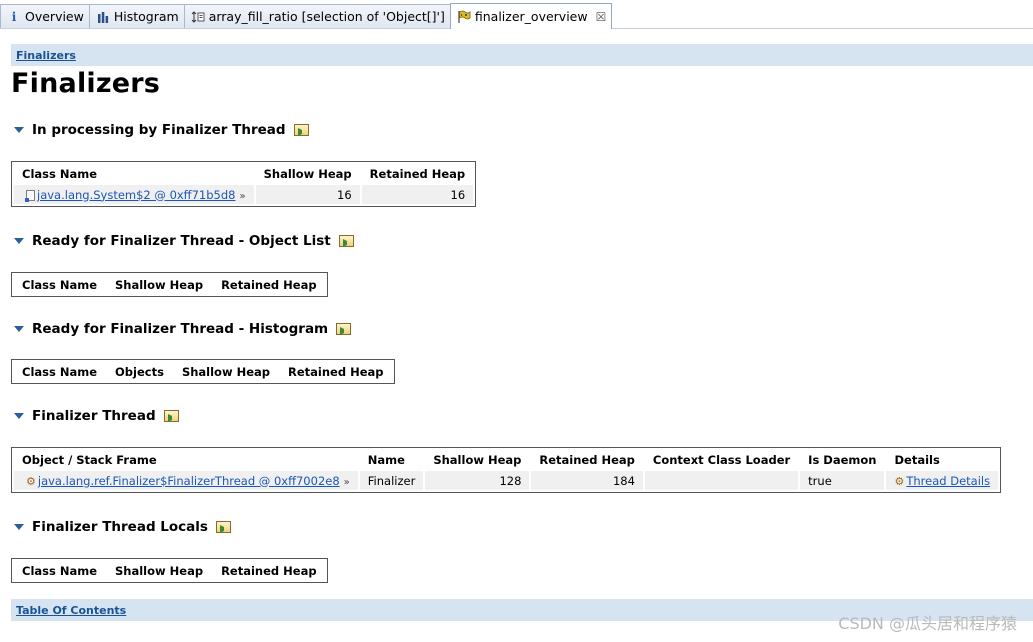 The width and height of the screenshot is (1033, 642). I want to click on tab-label: Overview, so click(54, 16).